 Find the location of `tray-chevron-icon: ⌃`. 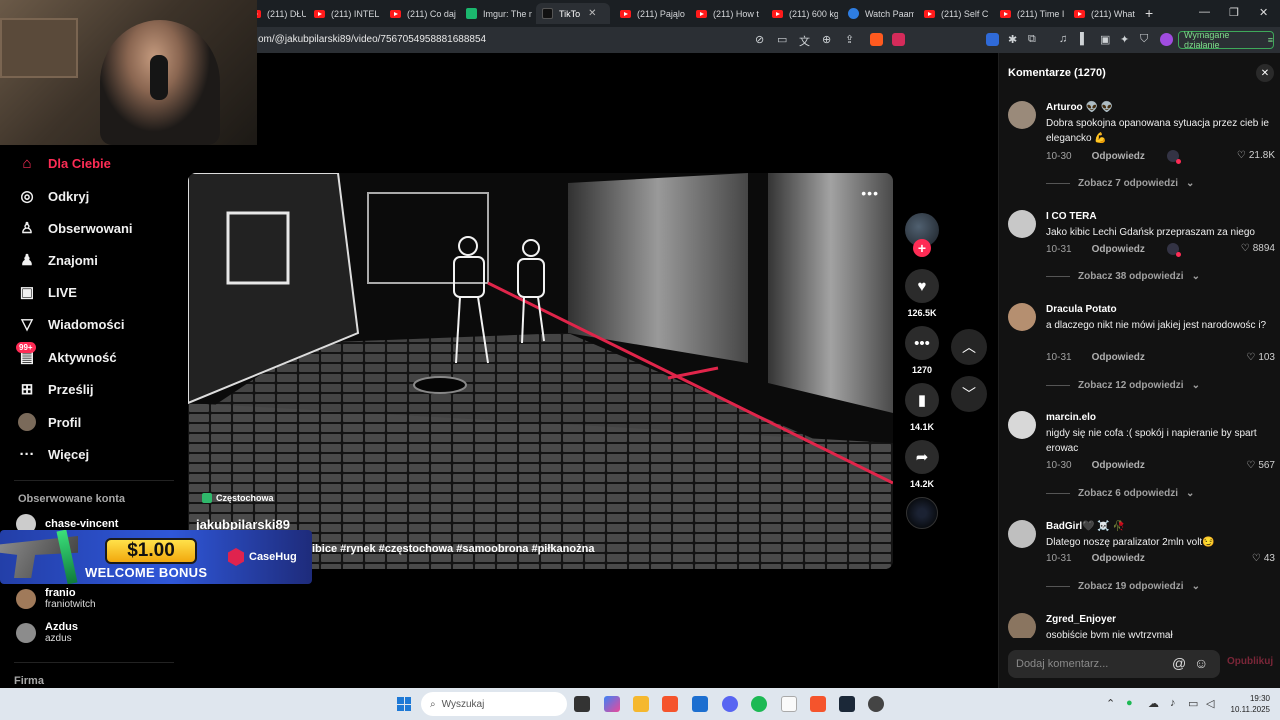

tray-chevron-icon: ⌃ is located at coordinates (1110, 703).